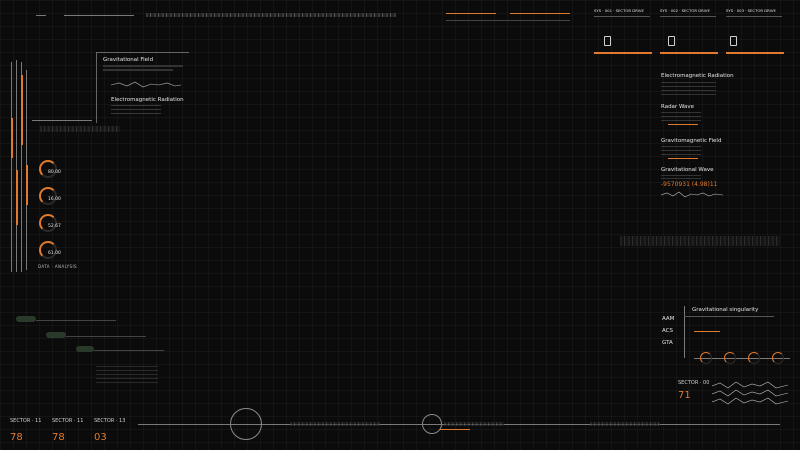  I want to click on timeline-ring-large, so click(246, 424).